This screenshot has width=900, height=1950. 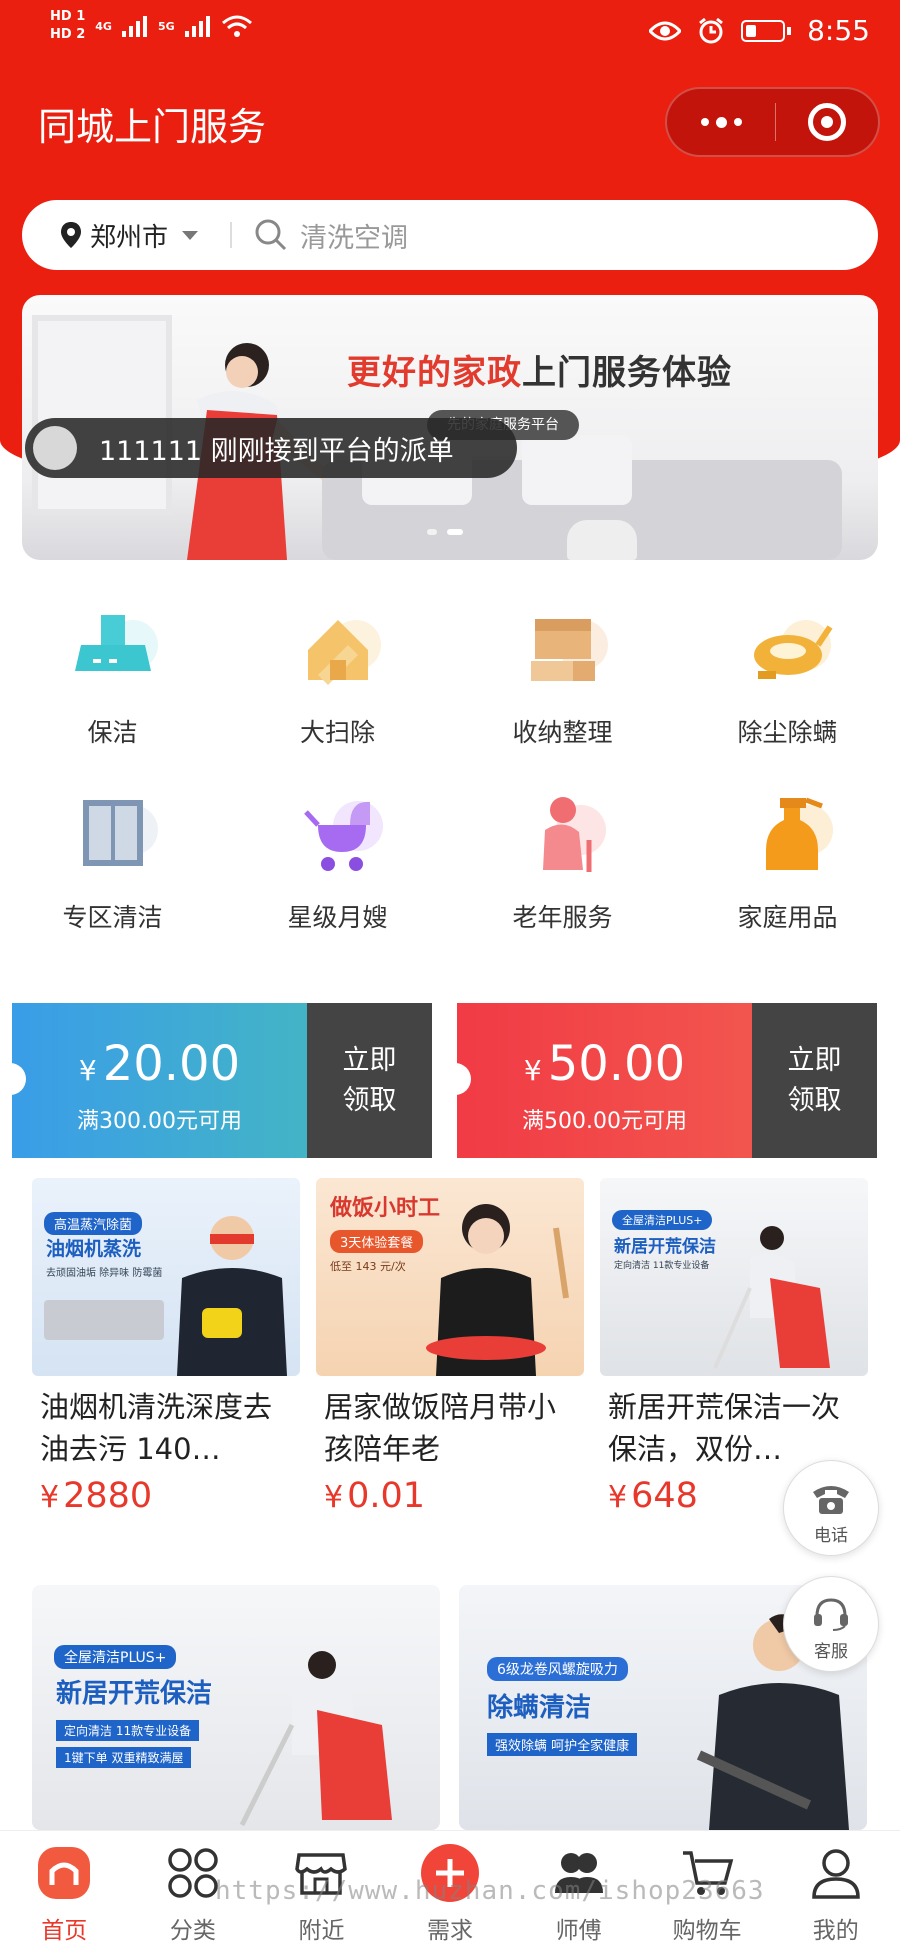 I want to click on sim-indicators: HD 1 HD 2, so click(x=67, y=26).